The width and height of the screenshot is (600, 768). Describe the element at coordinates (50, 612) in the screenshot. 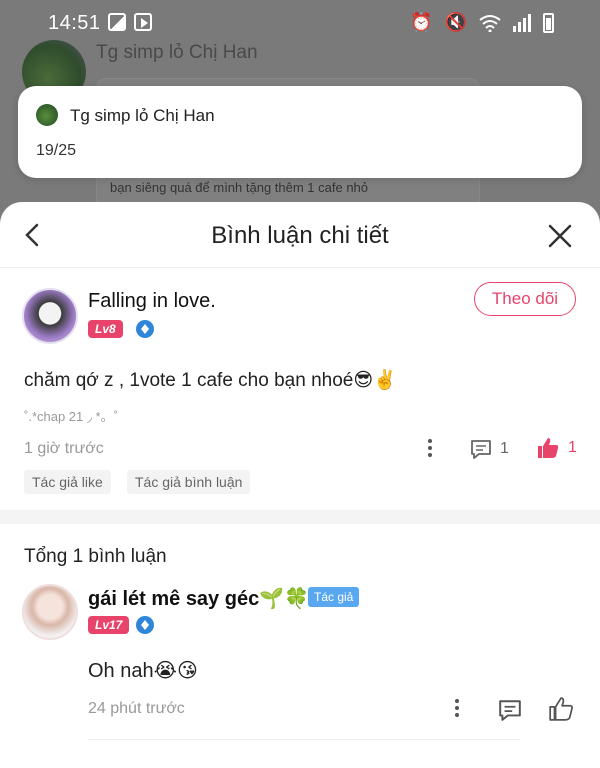

I see `reply-avatar` at that location.